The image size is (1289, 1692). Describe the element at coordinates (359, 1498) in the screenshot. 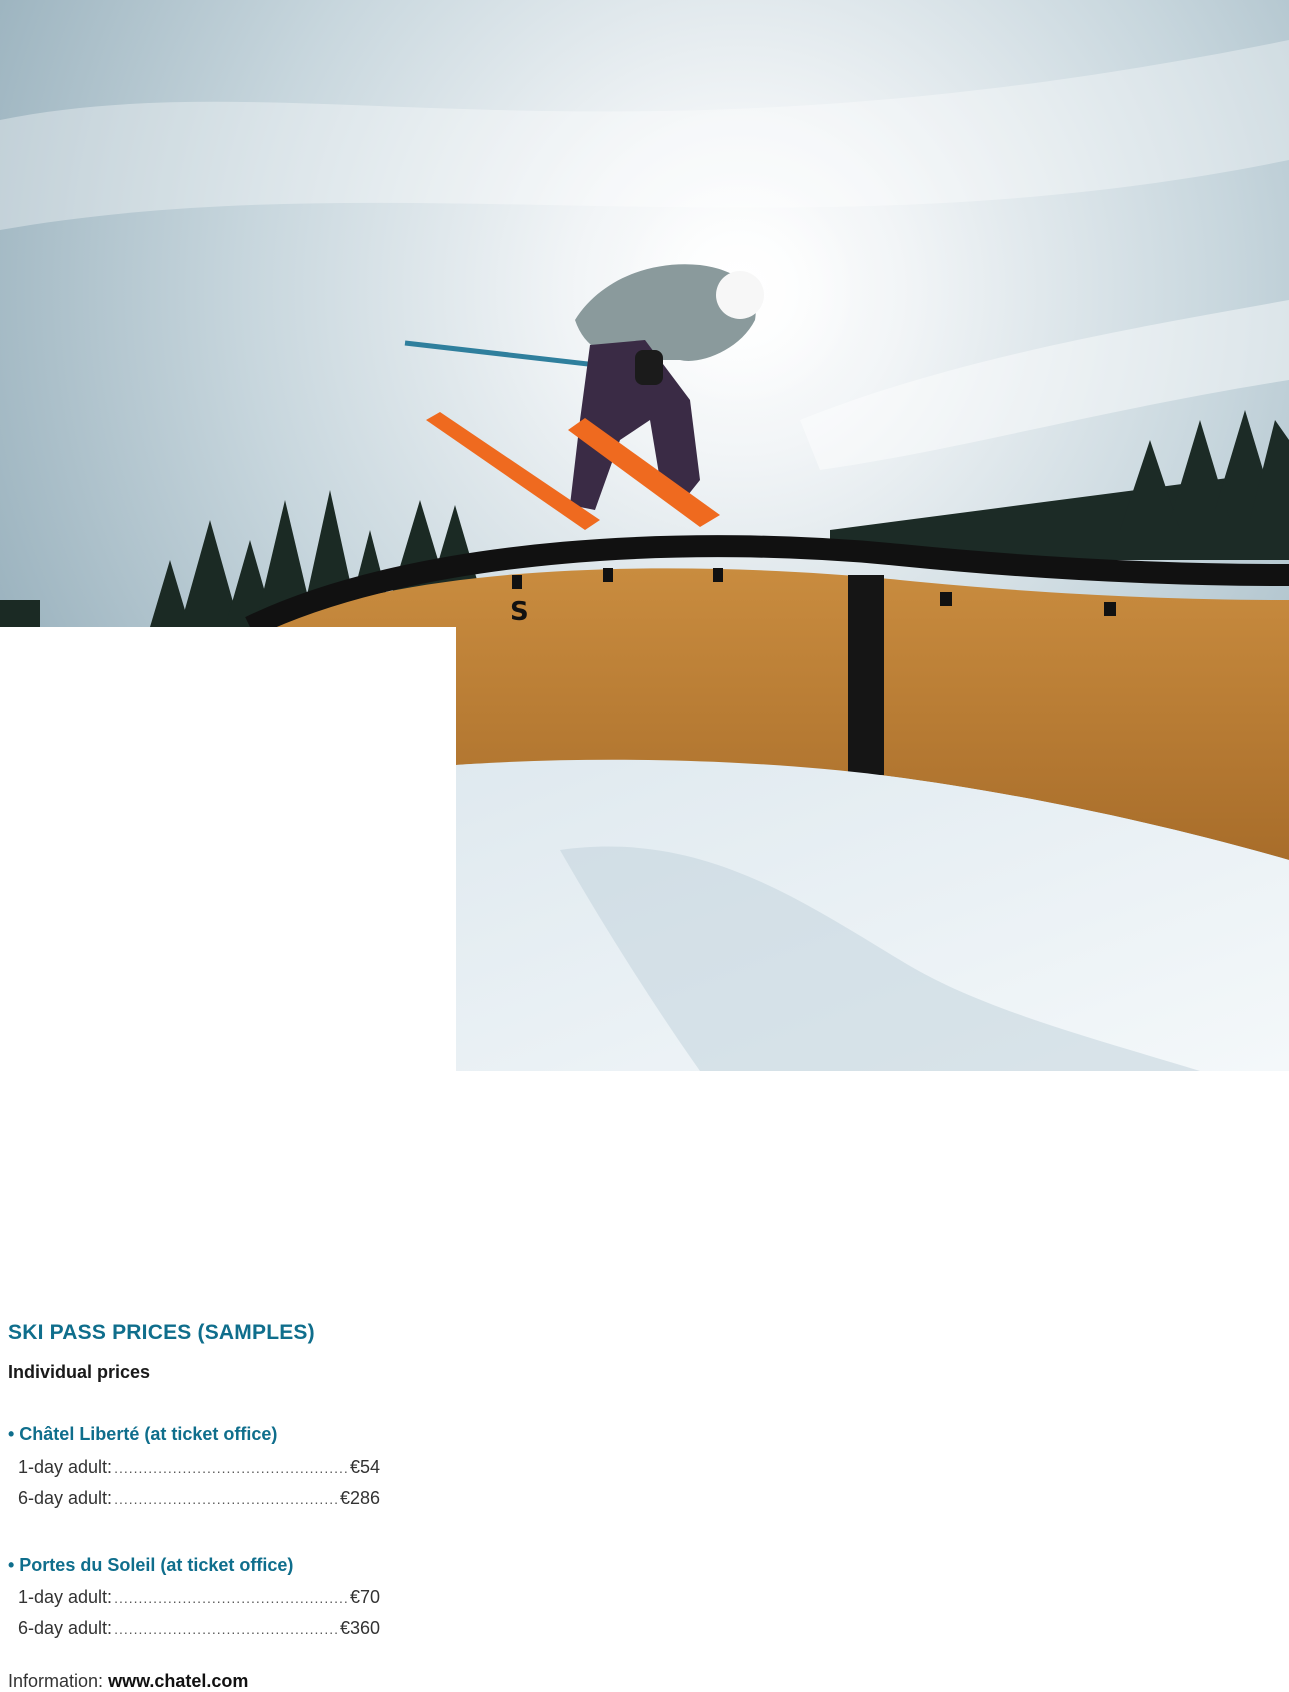

I see `price-value: €286` at that location.